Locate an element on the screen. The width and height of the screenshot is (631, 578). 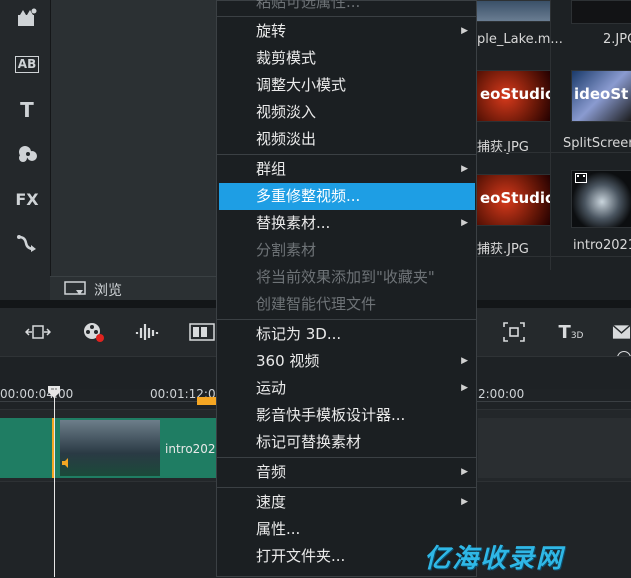
record-capture-icon is located at coordinates (94, 332).